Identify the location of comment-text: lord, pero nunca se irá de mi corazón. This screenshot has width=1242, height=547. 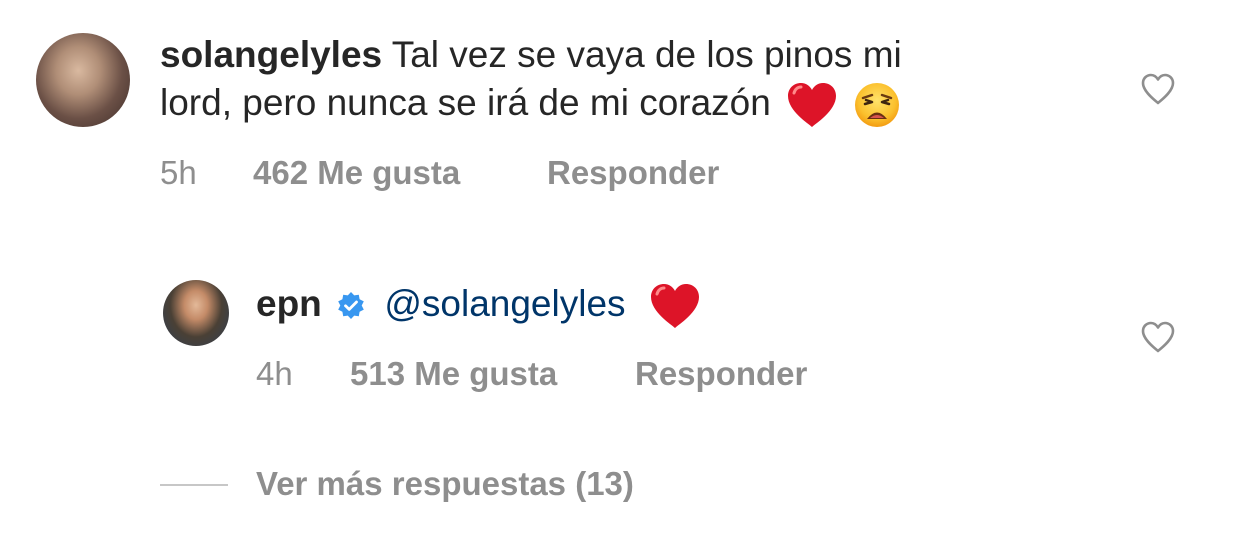
(465, 102).